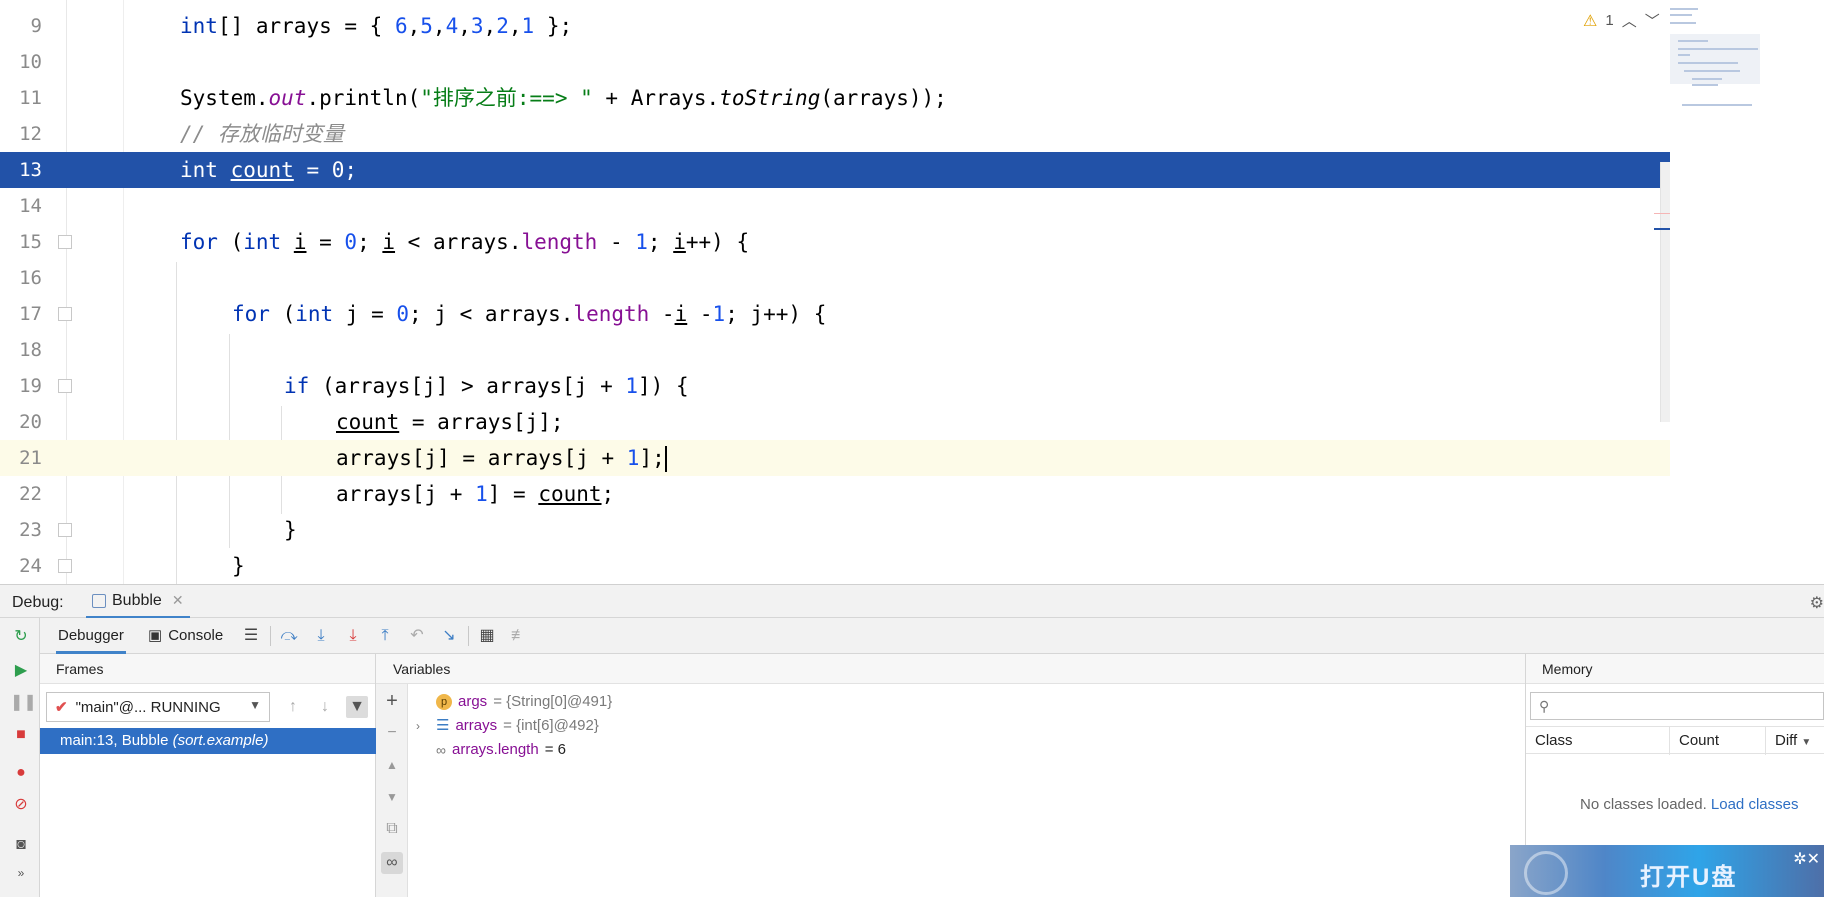 The image size is (1824, 897). What do you see at coordinates (392, 765) in the screenshot?
I see `move-up-icon: ▲` at bounding box center [392, 765].